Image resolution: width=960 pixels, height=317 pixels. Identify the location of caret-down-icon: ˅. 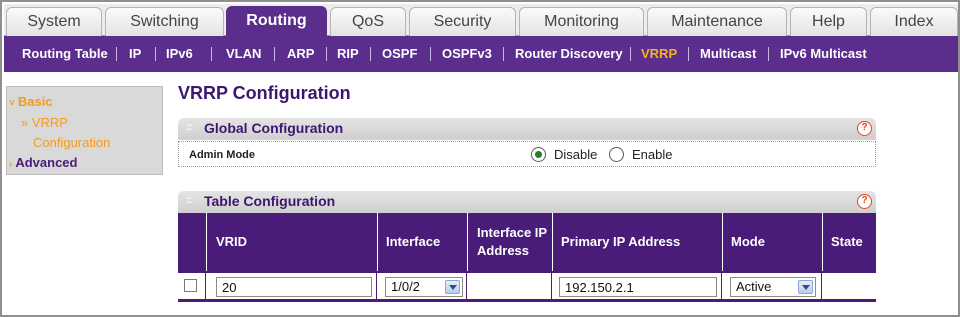
(12, 103).